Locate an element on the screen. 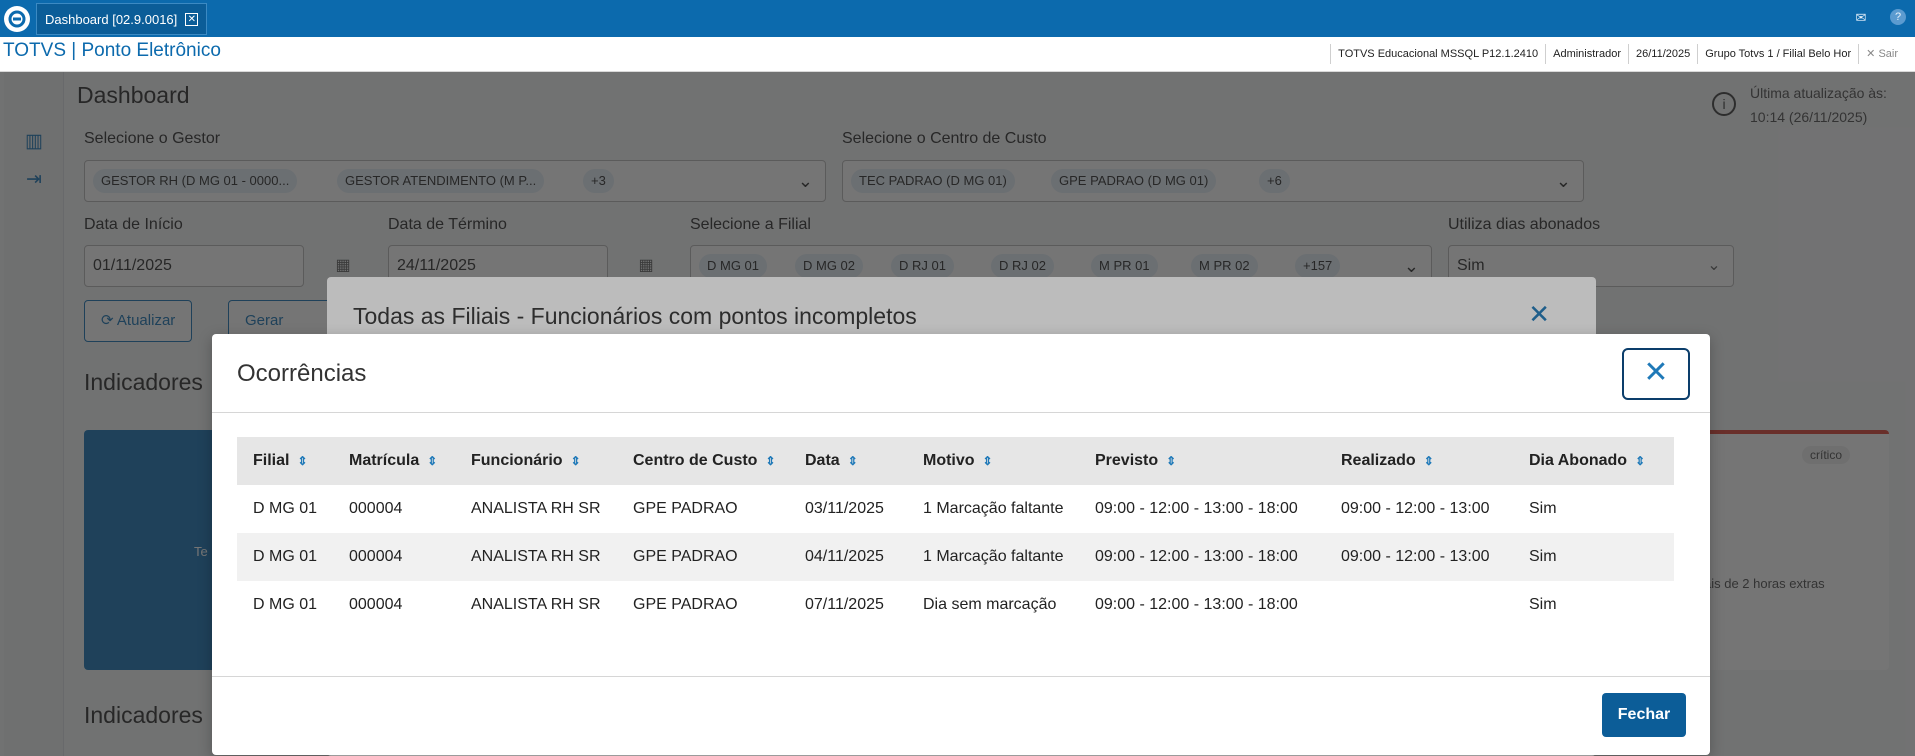  column-label: Realizado is located at coordinates (1378, 460).